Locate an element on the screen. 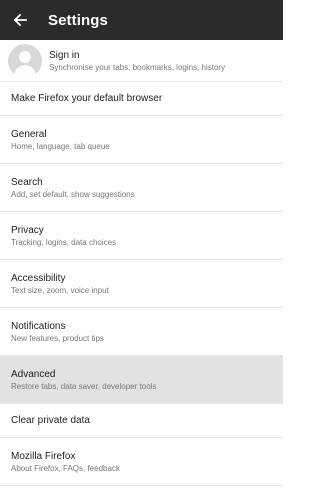 Image resolution: width=320 pixels, height=500 pixels. settings-item-summary: Add, set default, show suggestions is located at coordinates (73, 194).